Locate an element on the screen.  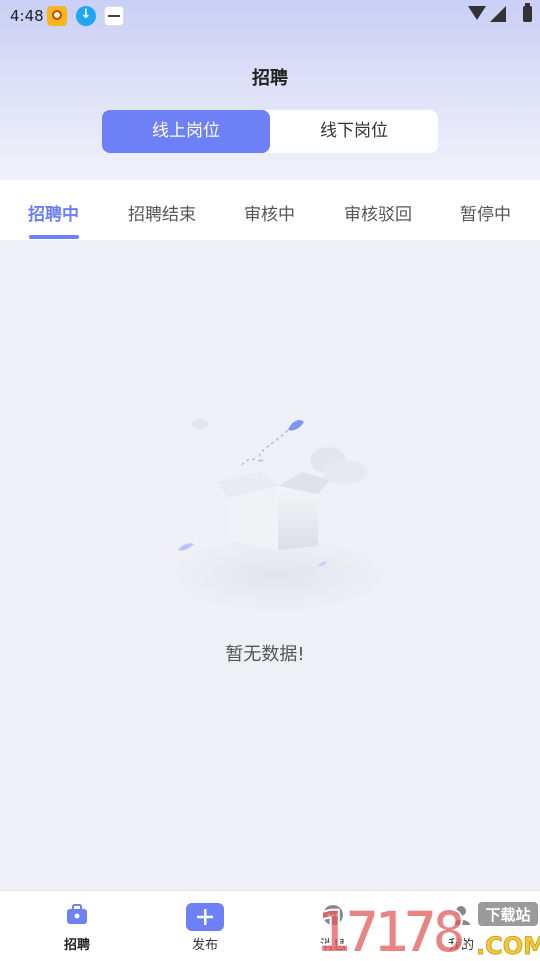
nav-publish-label: 发布 is located at coordinates (204, 945).